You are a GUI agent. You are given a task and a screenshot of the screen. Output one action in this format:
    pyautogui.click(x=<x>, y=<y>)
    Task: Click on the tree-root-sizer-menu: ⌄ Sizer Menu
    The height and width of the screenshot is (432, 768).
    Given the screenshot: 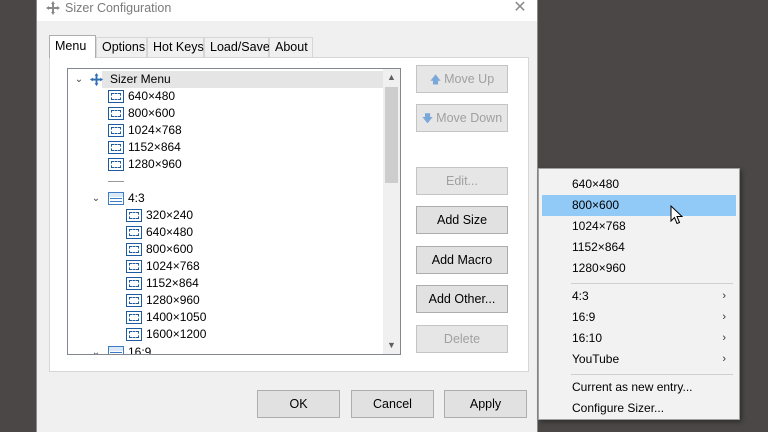 What is the action you would take?
    pyautogui.click(x=226, y=79)
    